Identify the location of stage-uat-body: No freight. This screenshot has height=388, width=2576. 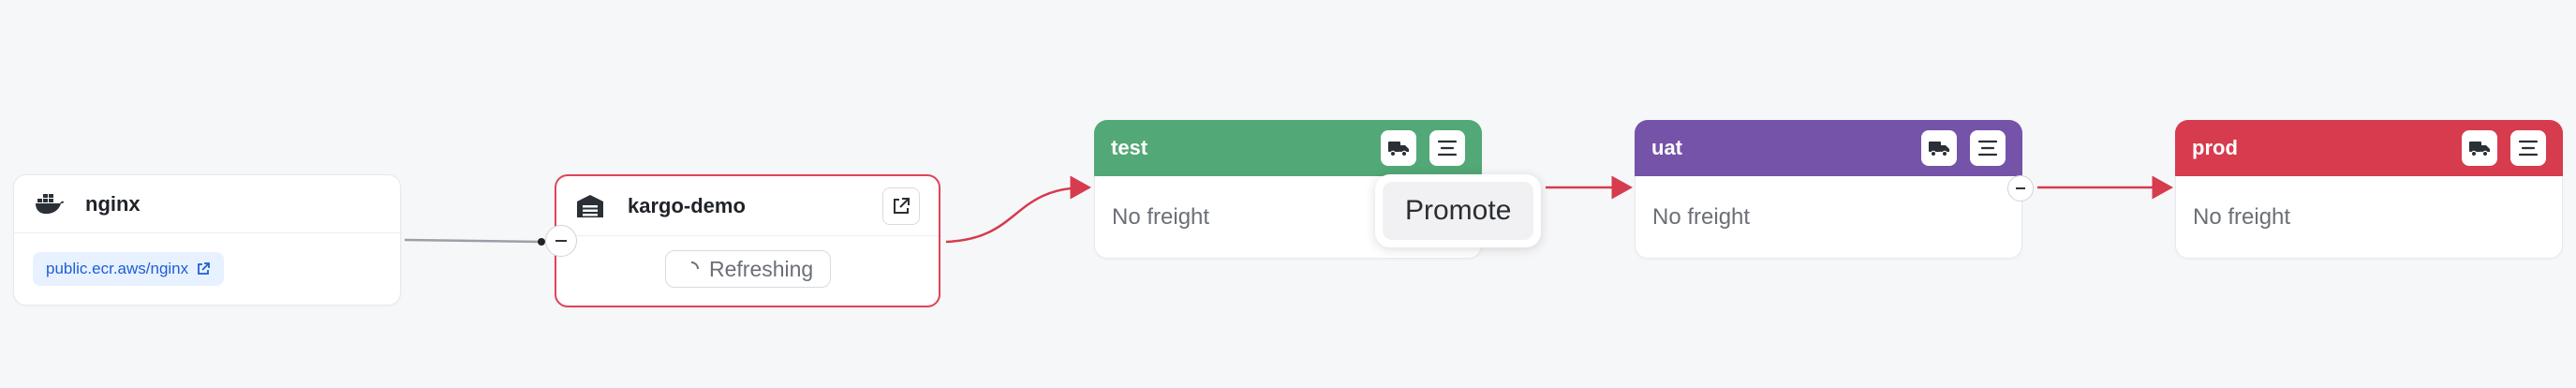
(1829, 217).